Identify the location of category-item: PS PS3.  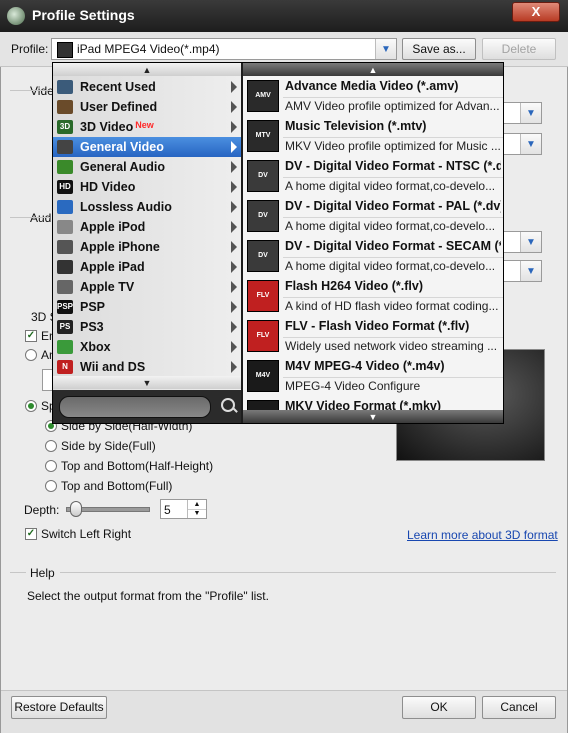
(147, 327).